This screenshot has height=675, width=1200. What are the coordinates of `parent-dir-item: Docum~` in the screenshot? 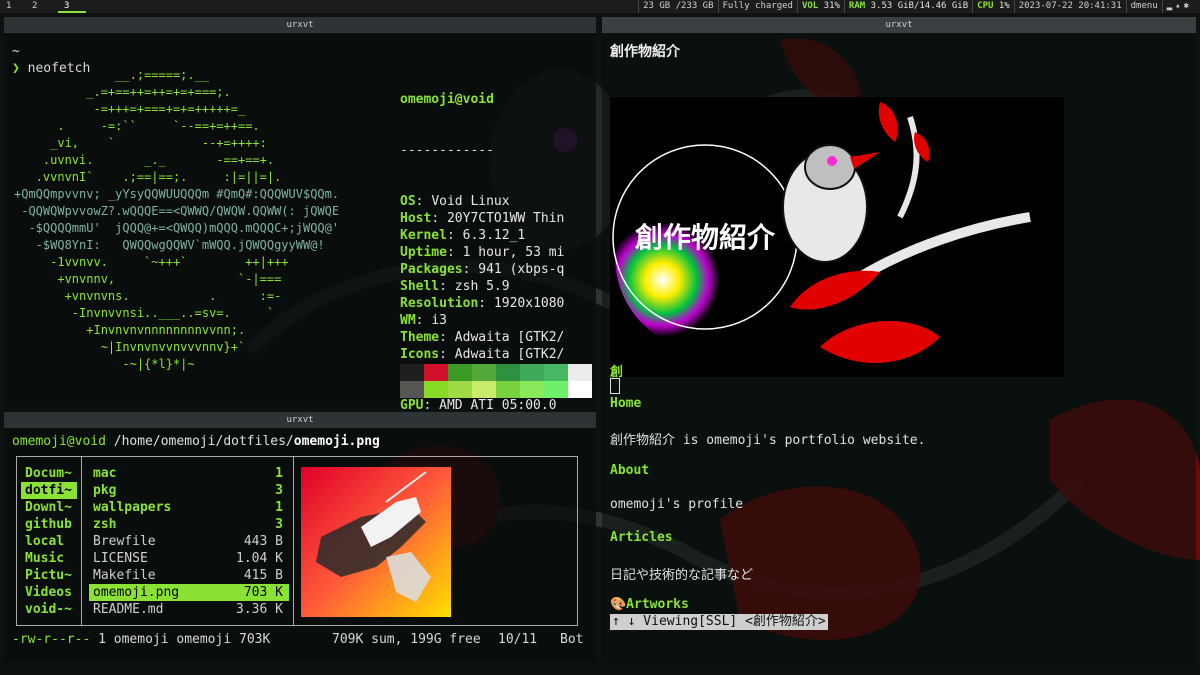 It's located at (49, 473).